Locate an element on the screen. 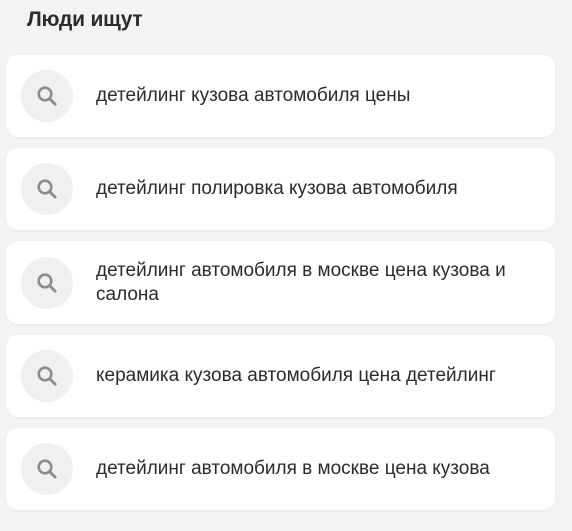 Image resolution: width=572 pixels, height=531 pixels. section-title: Люди ищут is located at coordinates (85, 19).